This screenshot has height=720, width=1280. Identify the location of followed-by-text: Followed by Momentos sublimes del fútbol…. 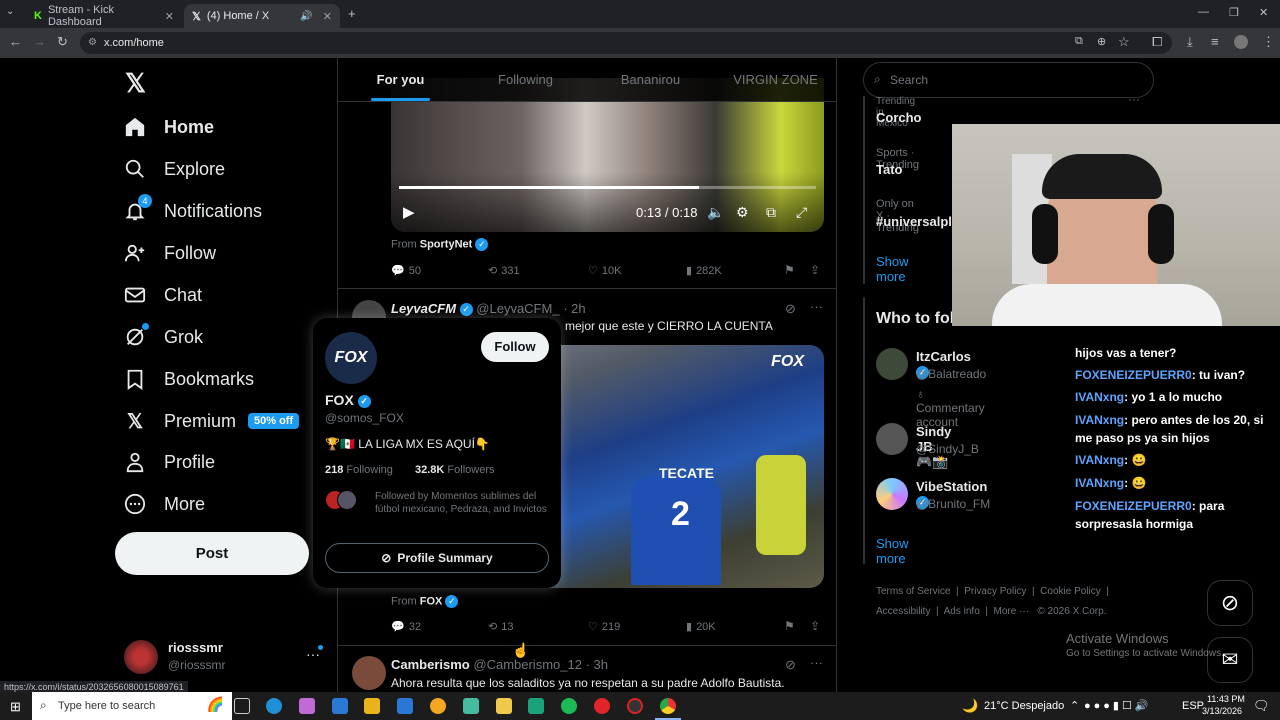
(463, 503).